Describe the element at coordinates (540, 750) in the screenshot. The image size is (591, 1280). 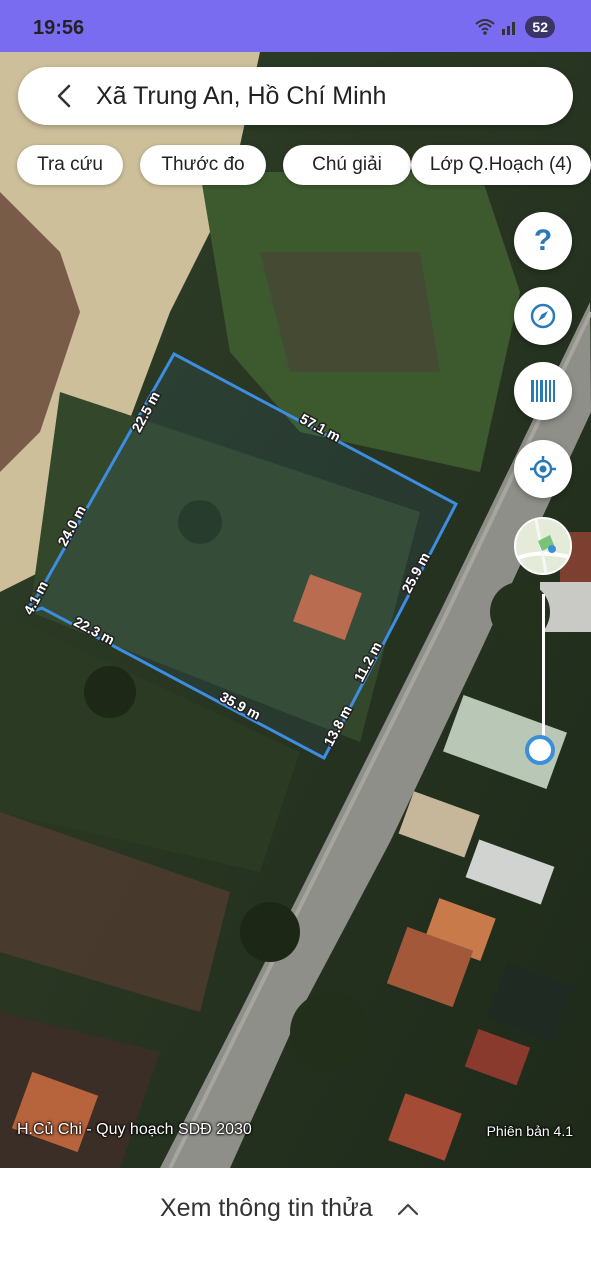
I see `opacity-slider-thumb` at that location.